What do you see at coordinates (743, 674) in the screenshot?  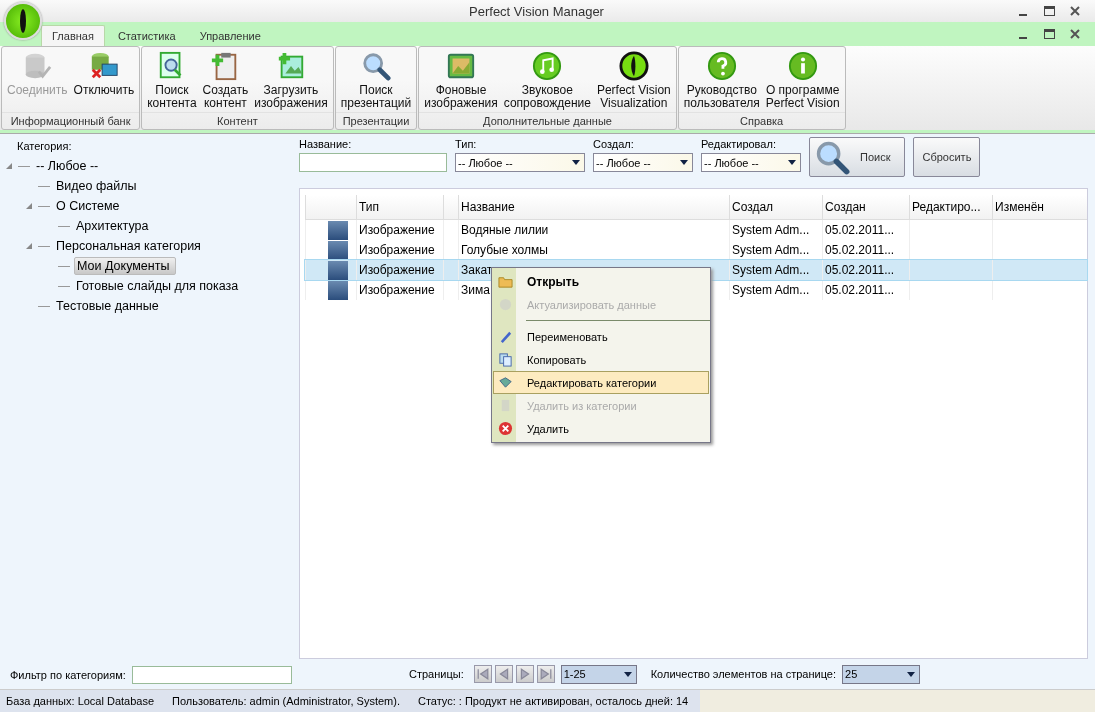 I see `per-page-label: Количество элементов на странице:` at bounding box center [743, 674].